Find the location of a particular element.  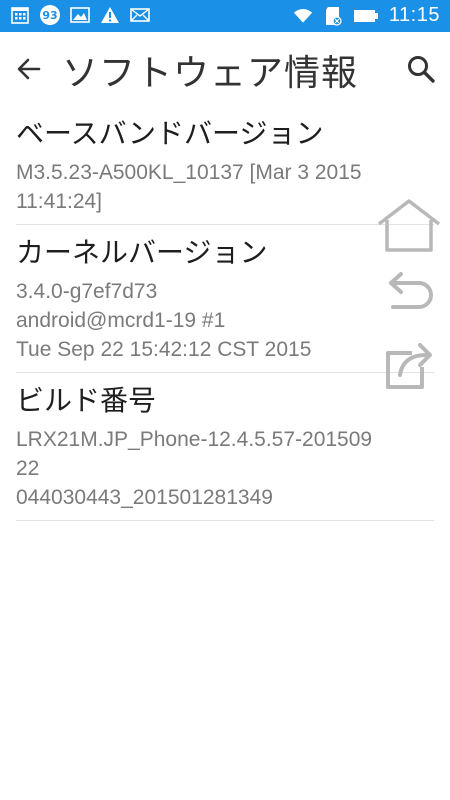

back-button is located at coordinates (29, 69).